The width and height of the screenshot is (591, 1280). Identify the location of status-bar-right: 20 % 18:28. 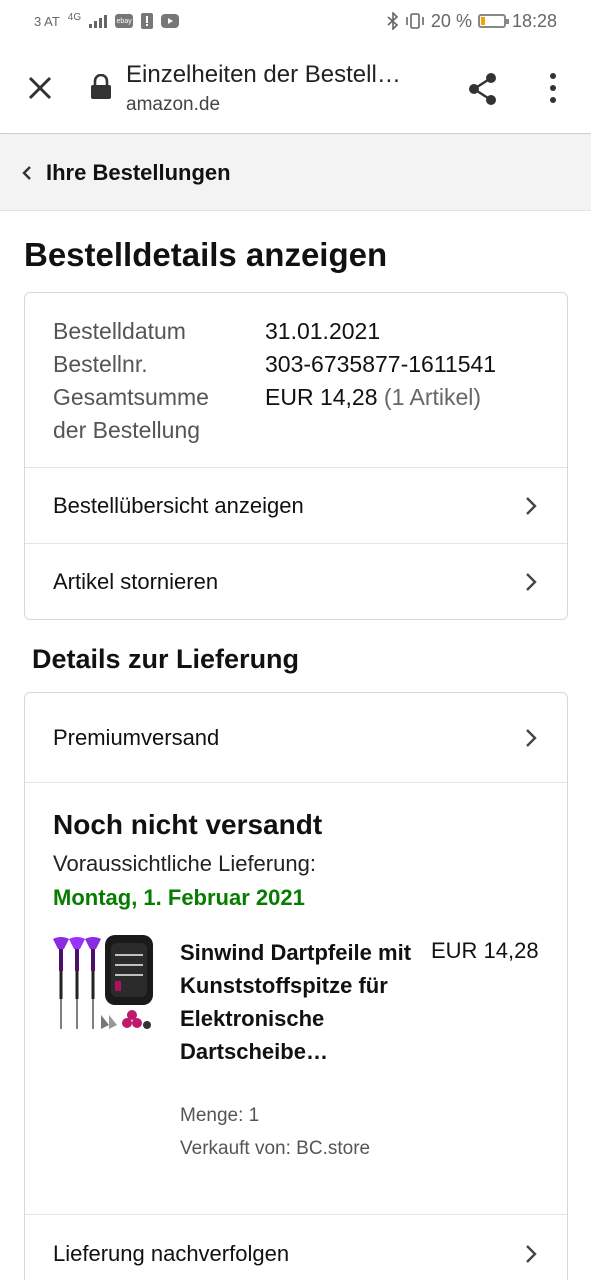
(472, 21).